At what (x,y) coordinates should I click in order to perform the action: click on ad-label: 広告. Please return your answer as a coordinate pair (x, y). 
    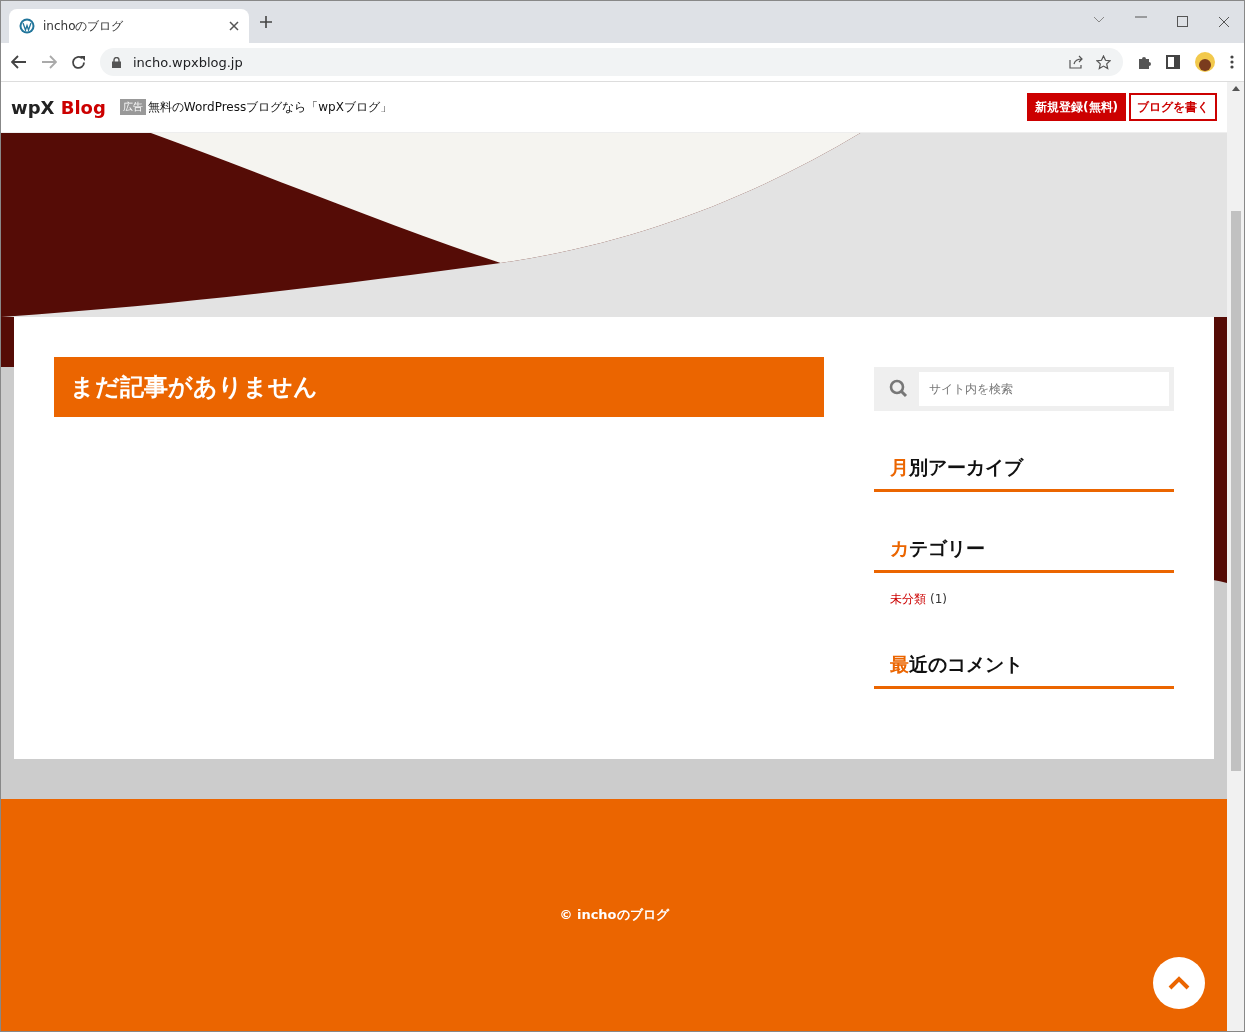
    Looking at the image, I should click on (132, 107).